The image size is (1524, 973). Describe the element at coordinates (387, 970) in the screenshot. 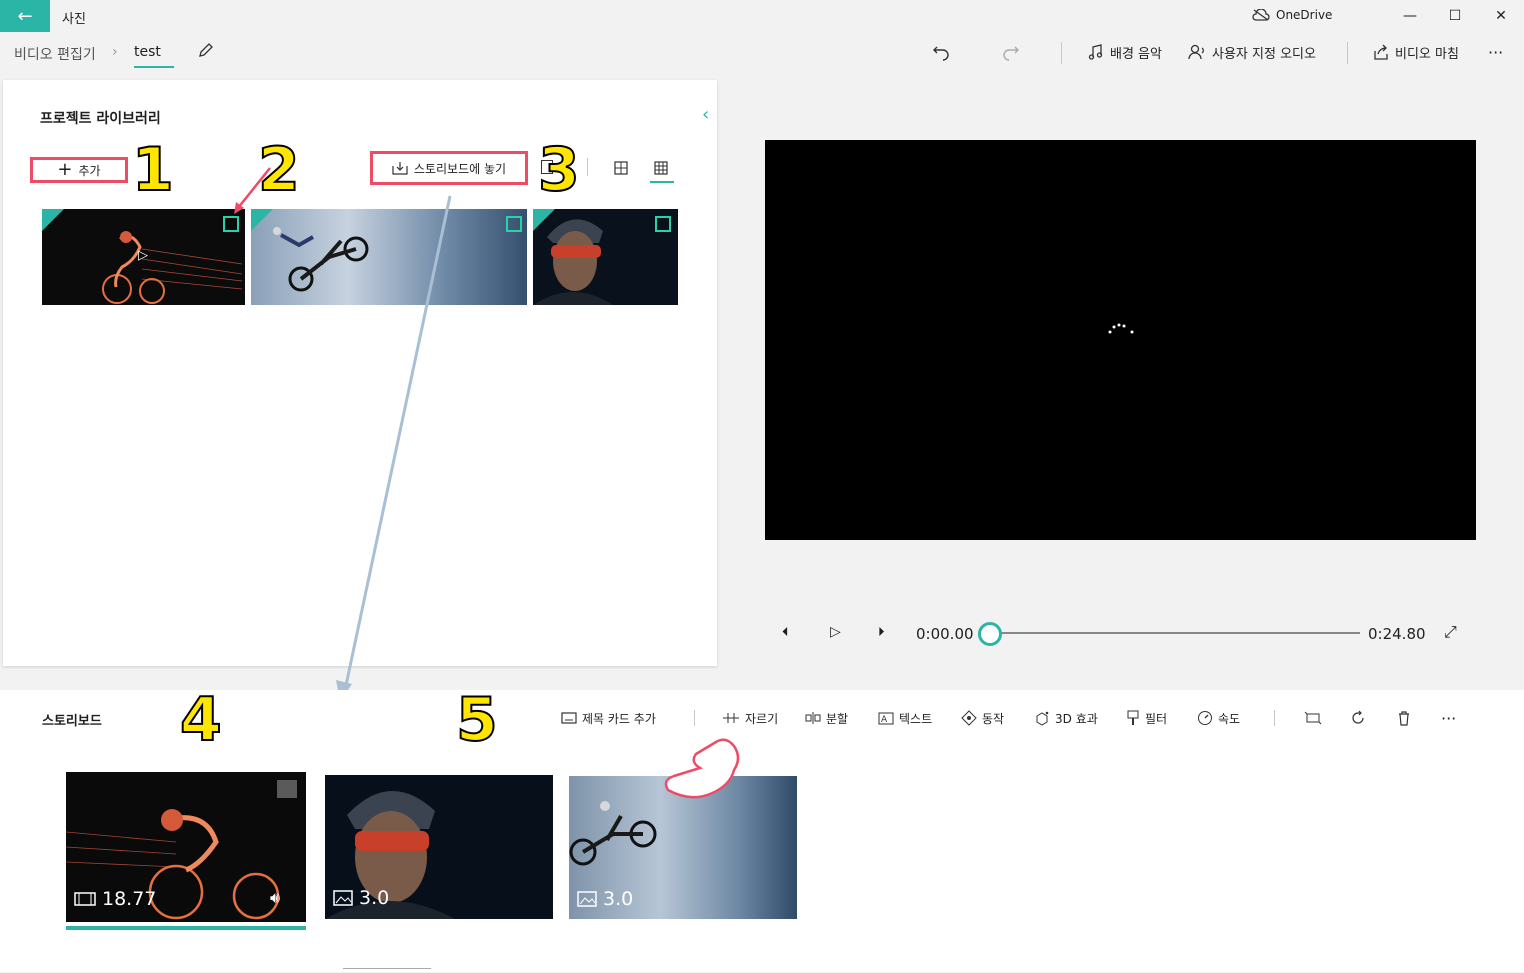

I see `storyboard-scrollbar` at that location.